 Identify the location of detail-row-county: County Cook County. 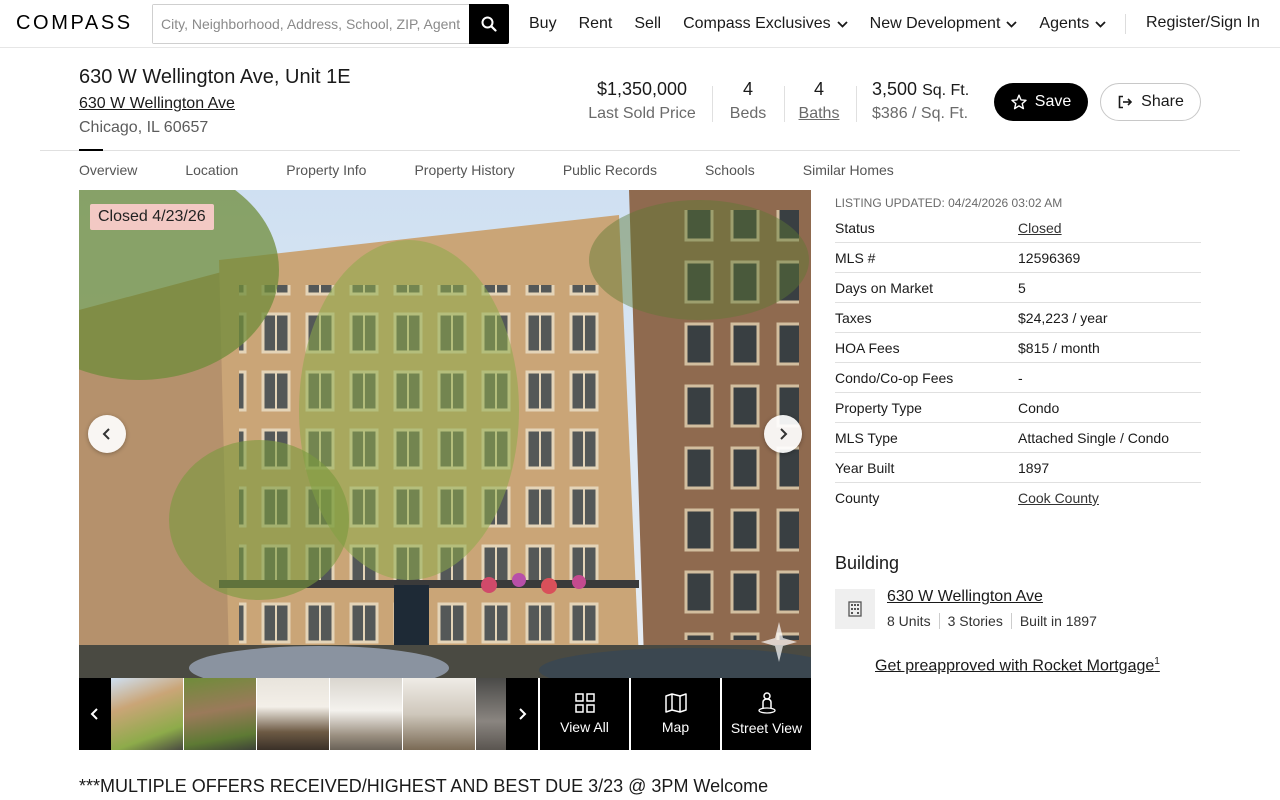
(1018, 498).